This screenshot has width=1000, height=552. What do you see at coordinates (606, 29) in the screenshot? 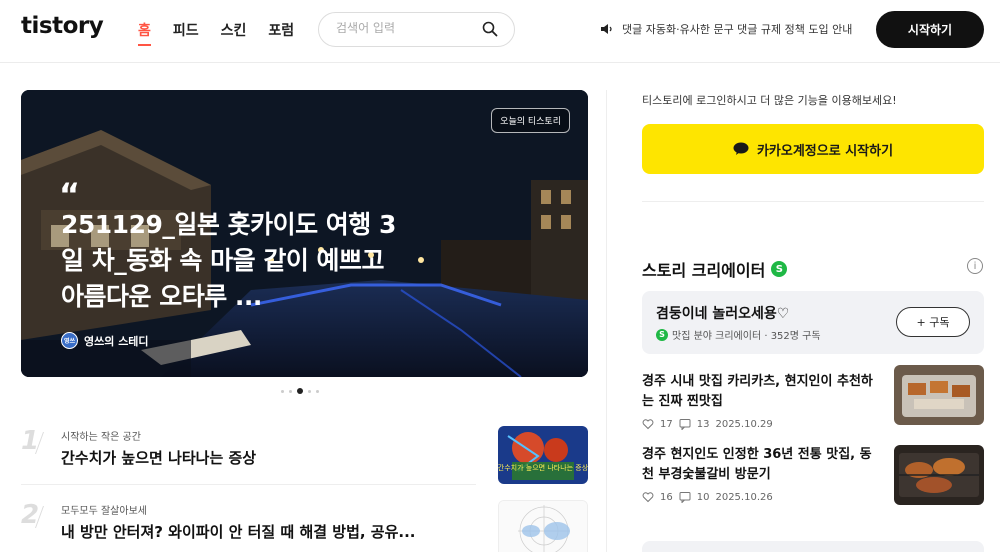
I see `speaker-icon` at bounding box center [606, 29].